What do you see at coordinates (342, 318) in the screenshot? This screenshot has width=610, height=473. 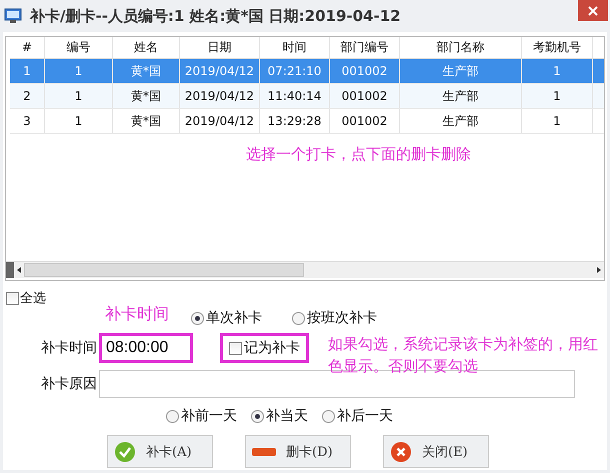 I see `radio-label: 按班次补卡` at bounding box center [342, 318].